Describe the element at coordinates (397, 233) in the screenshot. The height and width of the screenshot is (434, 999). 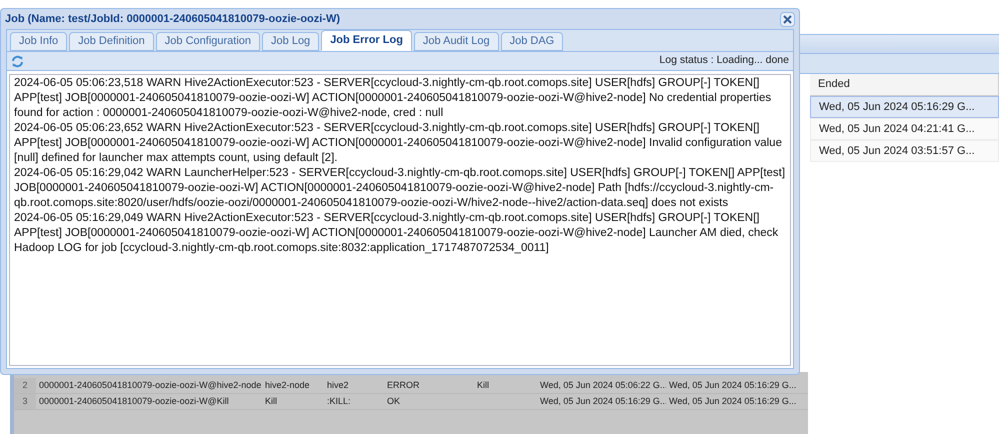
I see `log-line: 2024-06-05 05:16:29,049 WARN Hive2ActionExecutor:523 - SERVER[ccycloud-3.nightly-cm-qb.root.comops.site] USER[hdfs] GROUP[-] TOKEN[] APP[test] JOB[0000001-240605041810079-oozie-oozi-W] ACTION[0000001-240605041810079-oozie-oozi-W@hive2-node] Launcher AM died, check Hadoop LOG for job [ccycloud-3.nightly-cm-qb.root.comops.site:8032:application_1717487072534_0011]` at that location.